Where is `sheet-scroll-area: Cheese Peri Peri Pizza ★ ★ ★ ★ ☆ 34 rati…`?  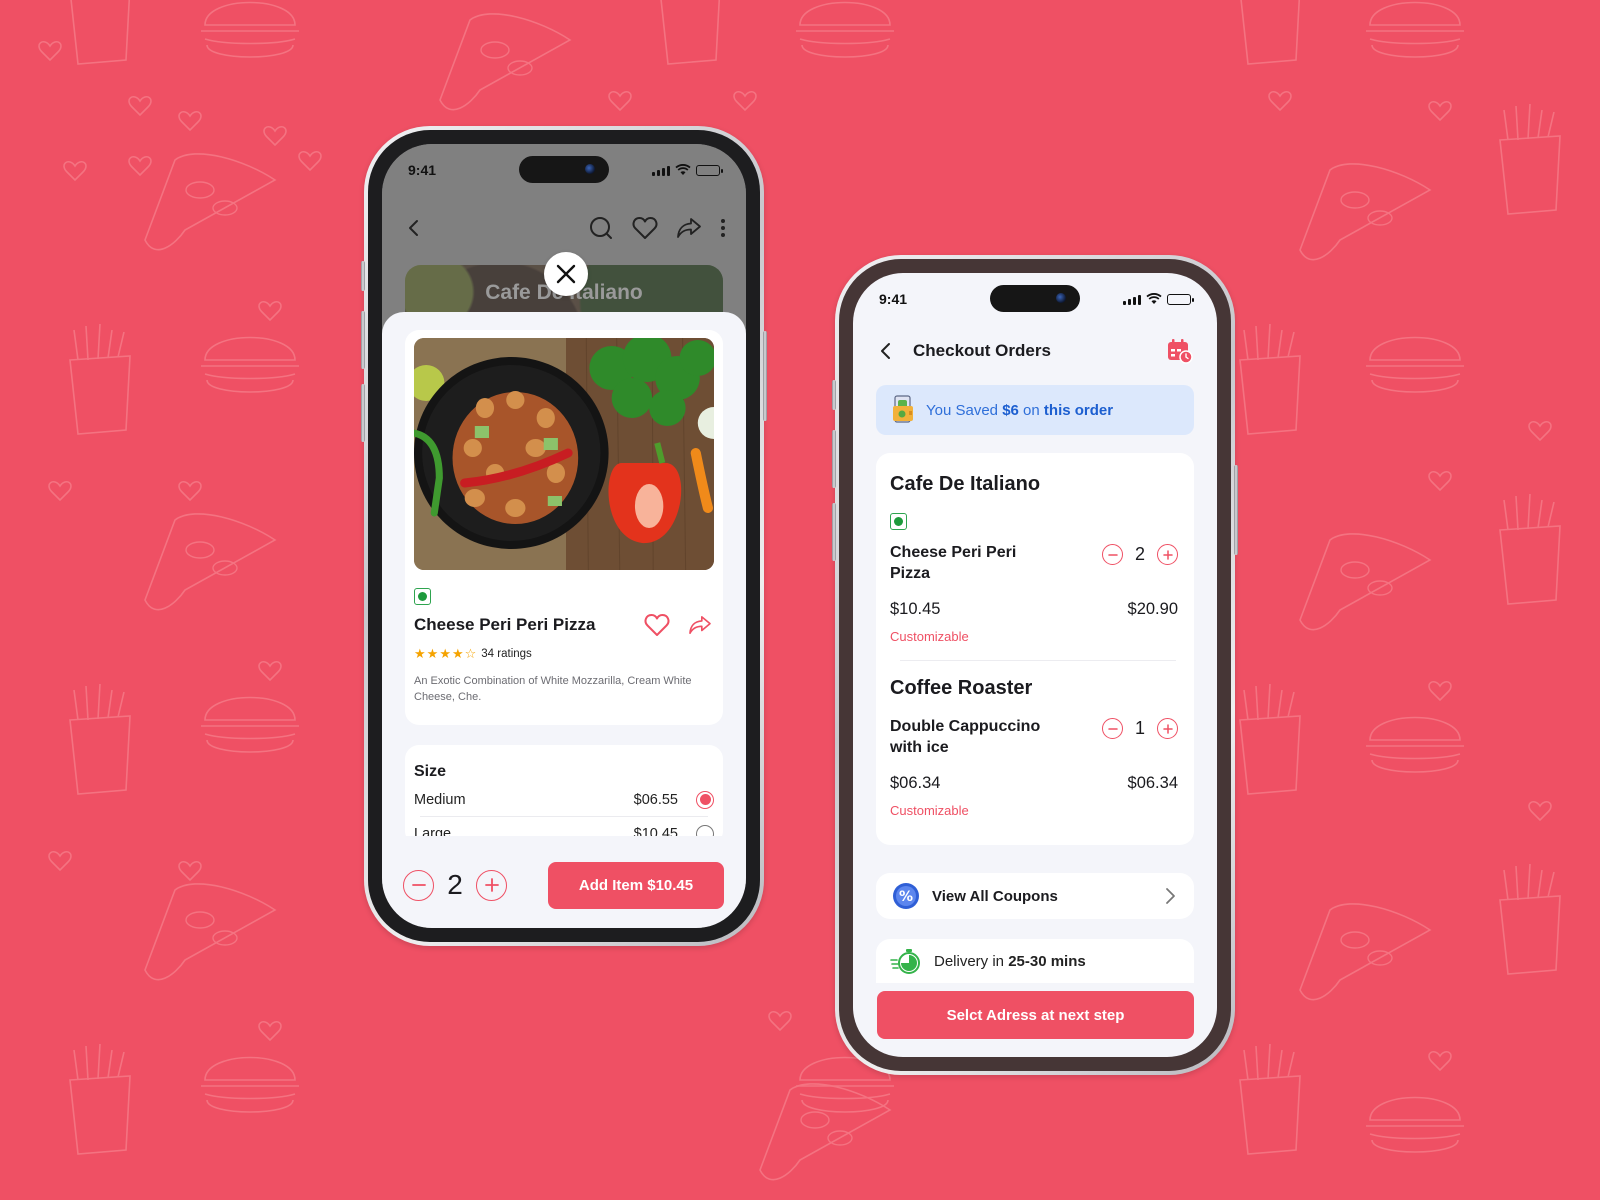 sheet-scroll-area: Cheese Peri Peri Pizza ★ ★ ★ ★ ☆ 34 rati… is located at coordinates (564, 574).